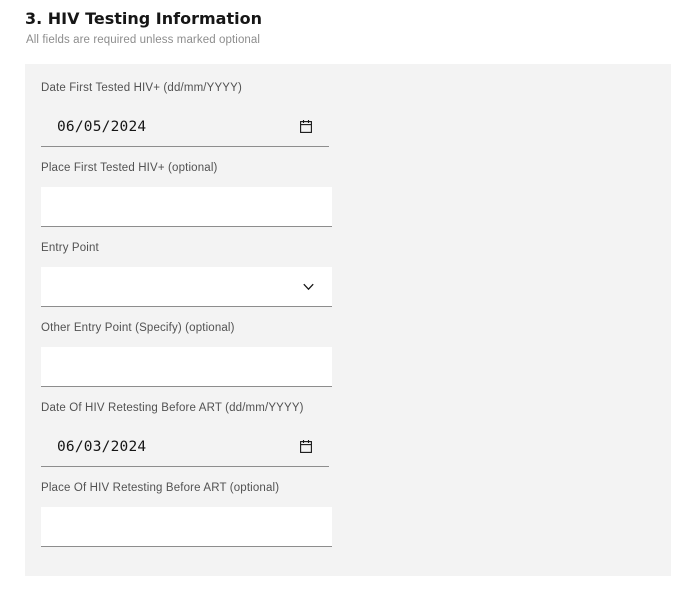  Describe the element at coordinates (141, 88) in the screenshot. I see `date-first-tested-label: Date First Tested HIV+ (dd/mm/YYYY)` at that location.